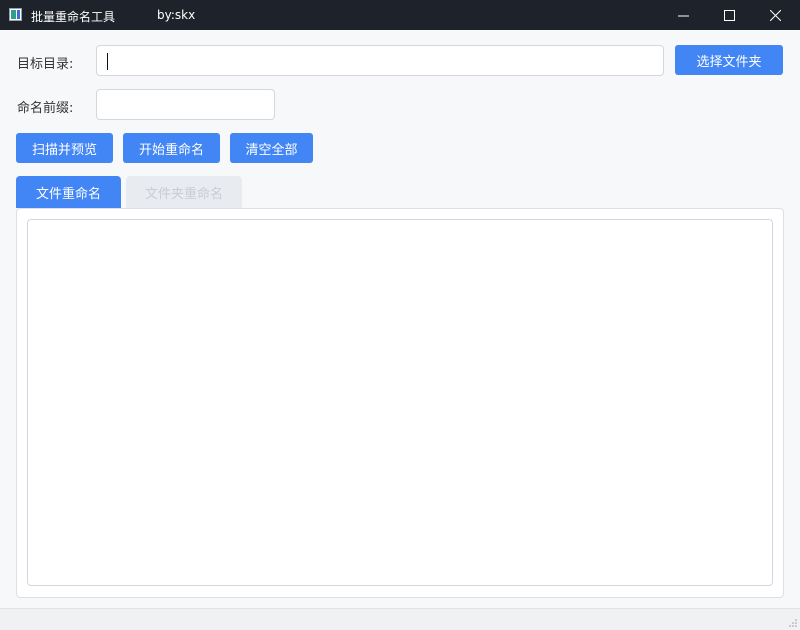  Describe the element at coordinates (793, 623) in the screenshot. I see `resize-grip-icon` at that location.